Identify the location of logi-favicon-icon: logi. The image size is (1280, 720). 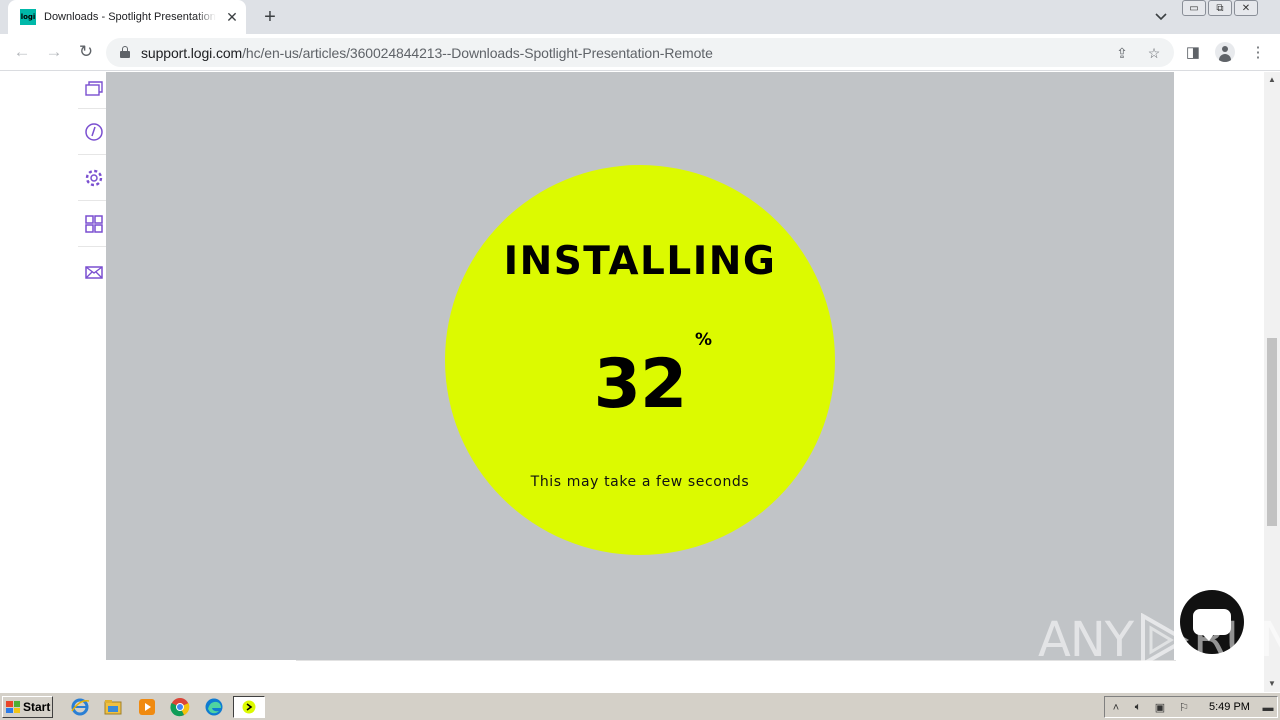
(28, 17).